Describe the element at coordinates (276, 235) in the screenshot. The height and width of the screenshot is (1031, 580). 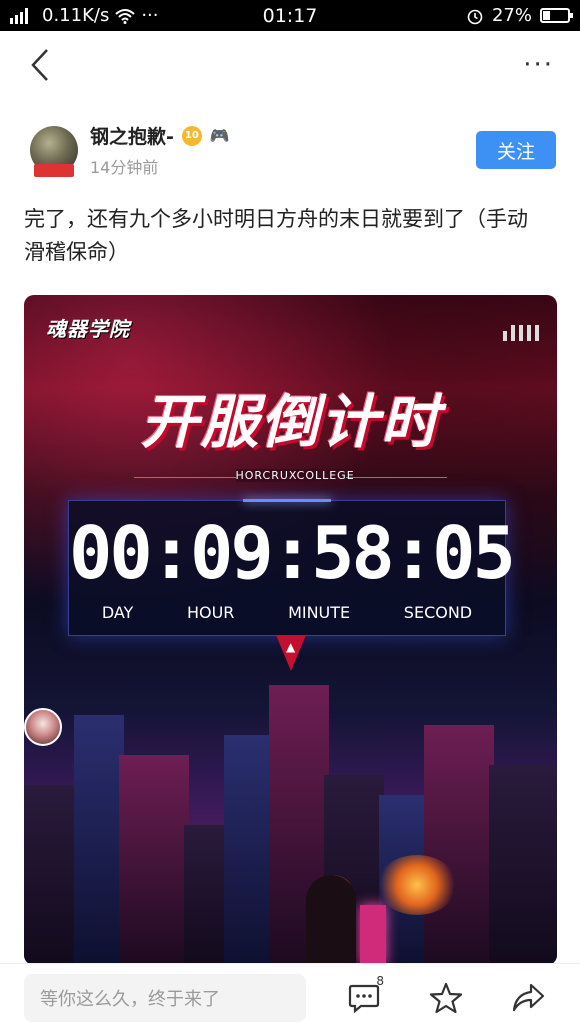
I see `post-text: 完了，还有九个多小时明日方舟的末日就要到了（手动滑稽保命）` at that location.